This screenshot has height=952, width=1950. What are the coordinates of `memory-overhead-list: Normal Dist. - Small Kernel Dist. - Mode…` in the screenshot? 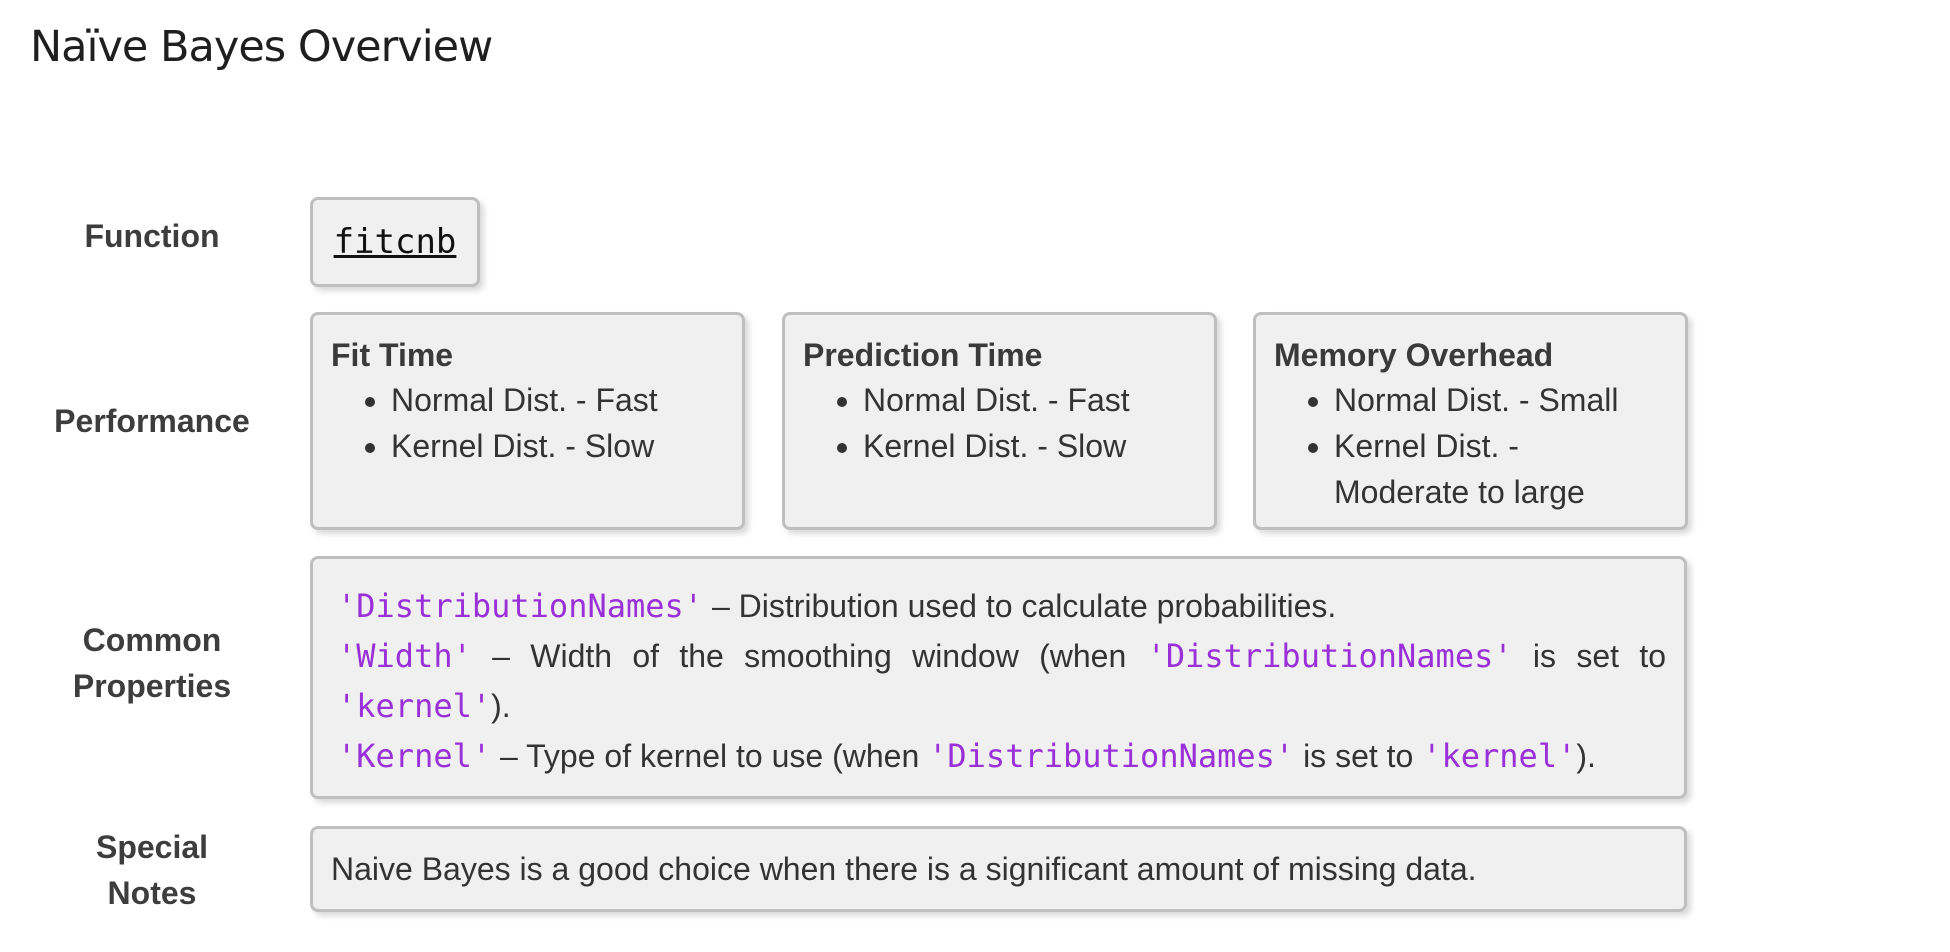 It's located at (1479, 446).